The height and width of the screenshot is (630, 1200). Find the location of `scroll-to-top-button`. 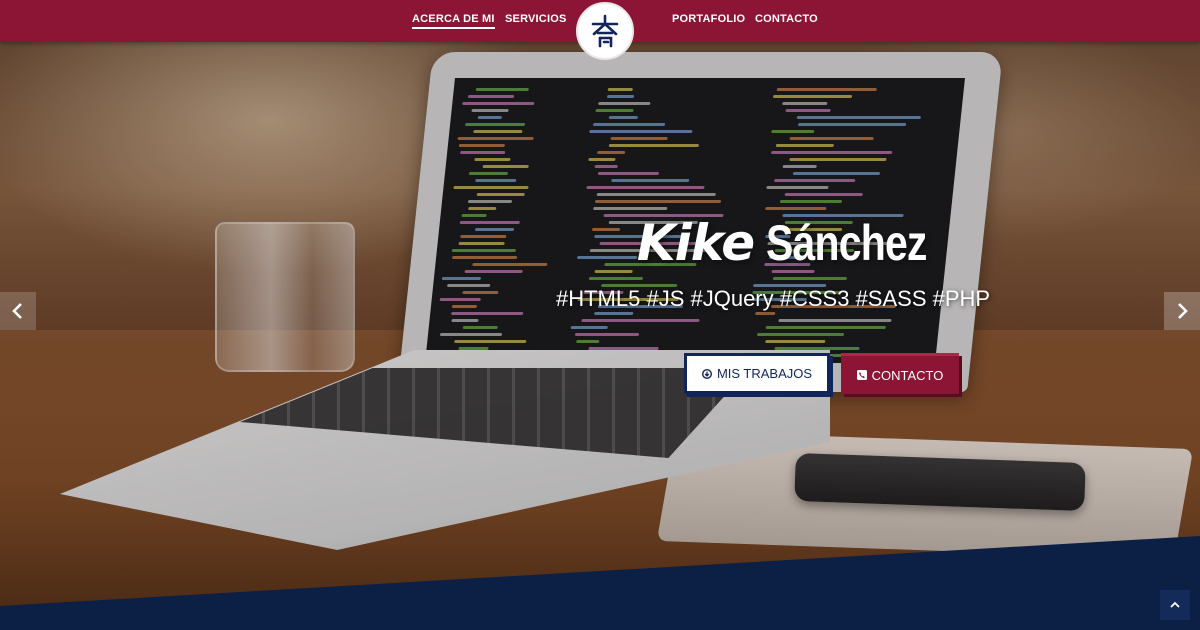

scroll-to-top-button is located at coordinates (1175, 605).